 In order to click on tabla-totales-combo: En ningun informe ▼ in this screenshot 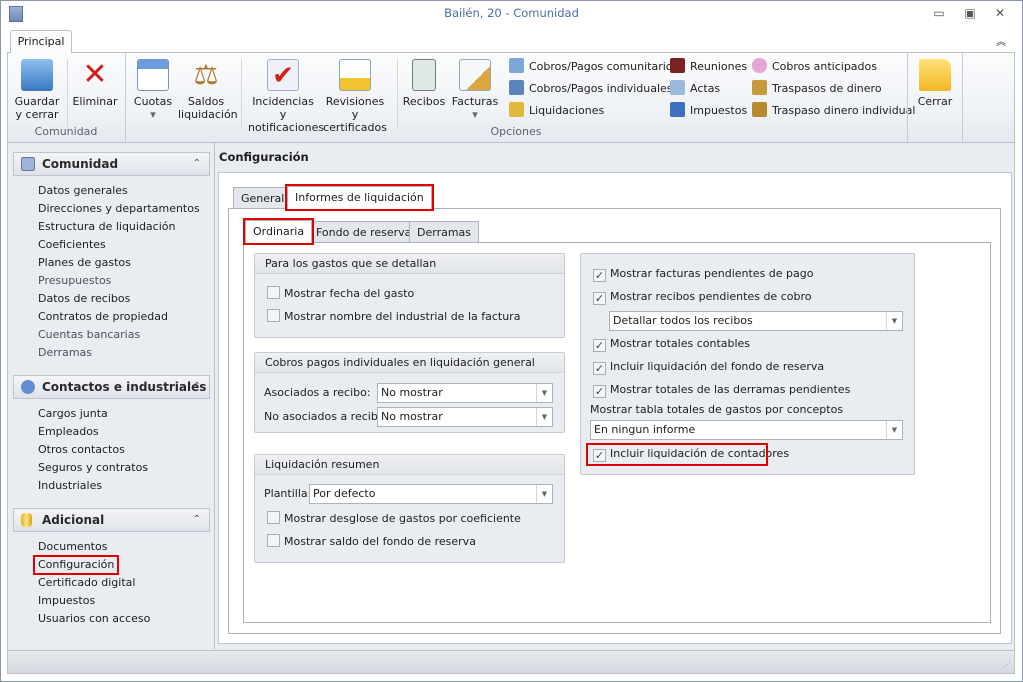, I will do `click(746, 430)`.